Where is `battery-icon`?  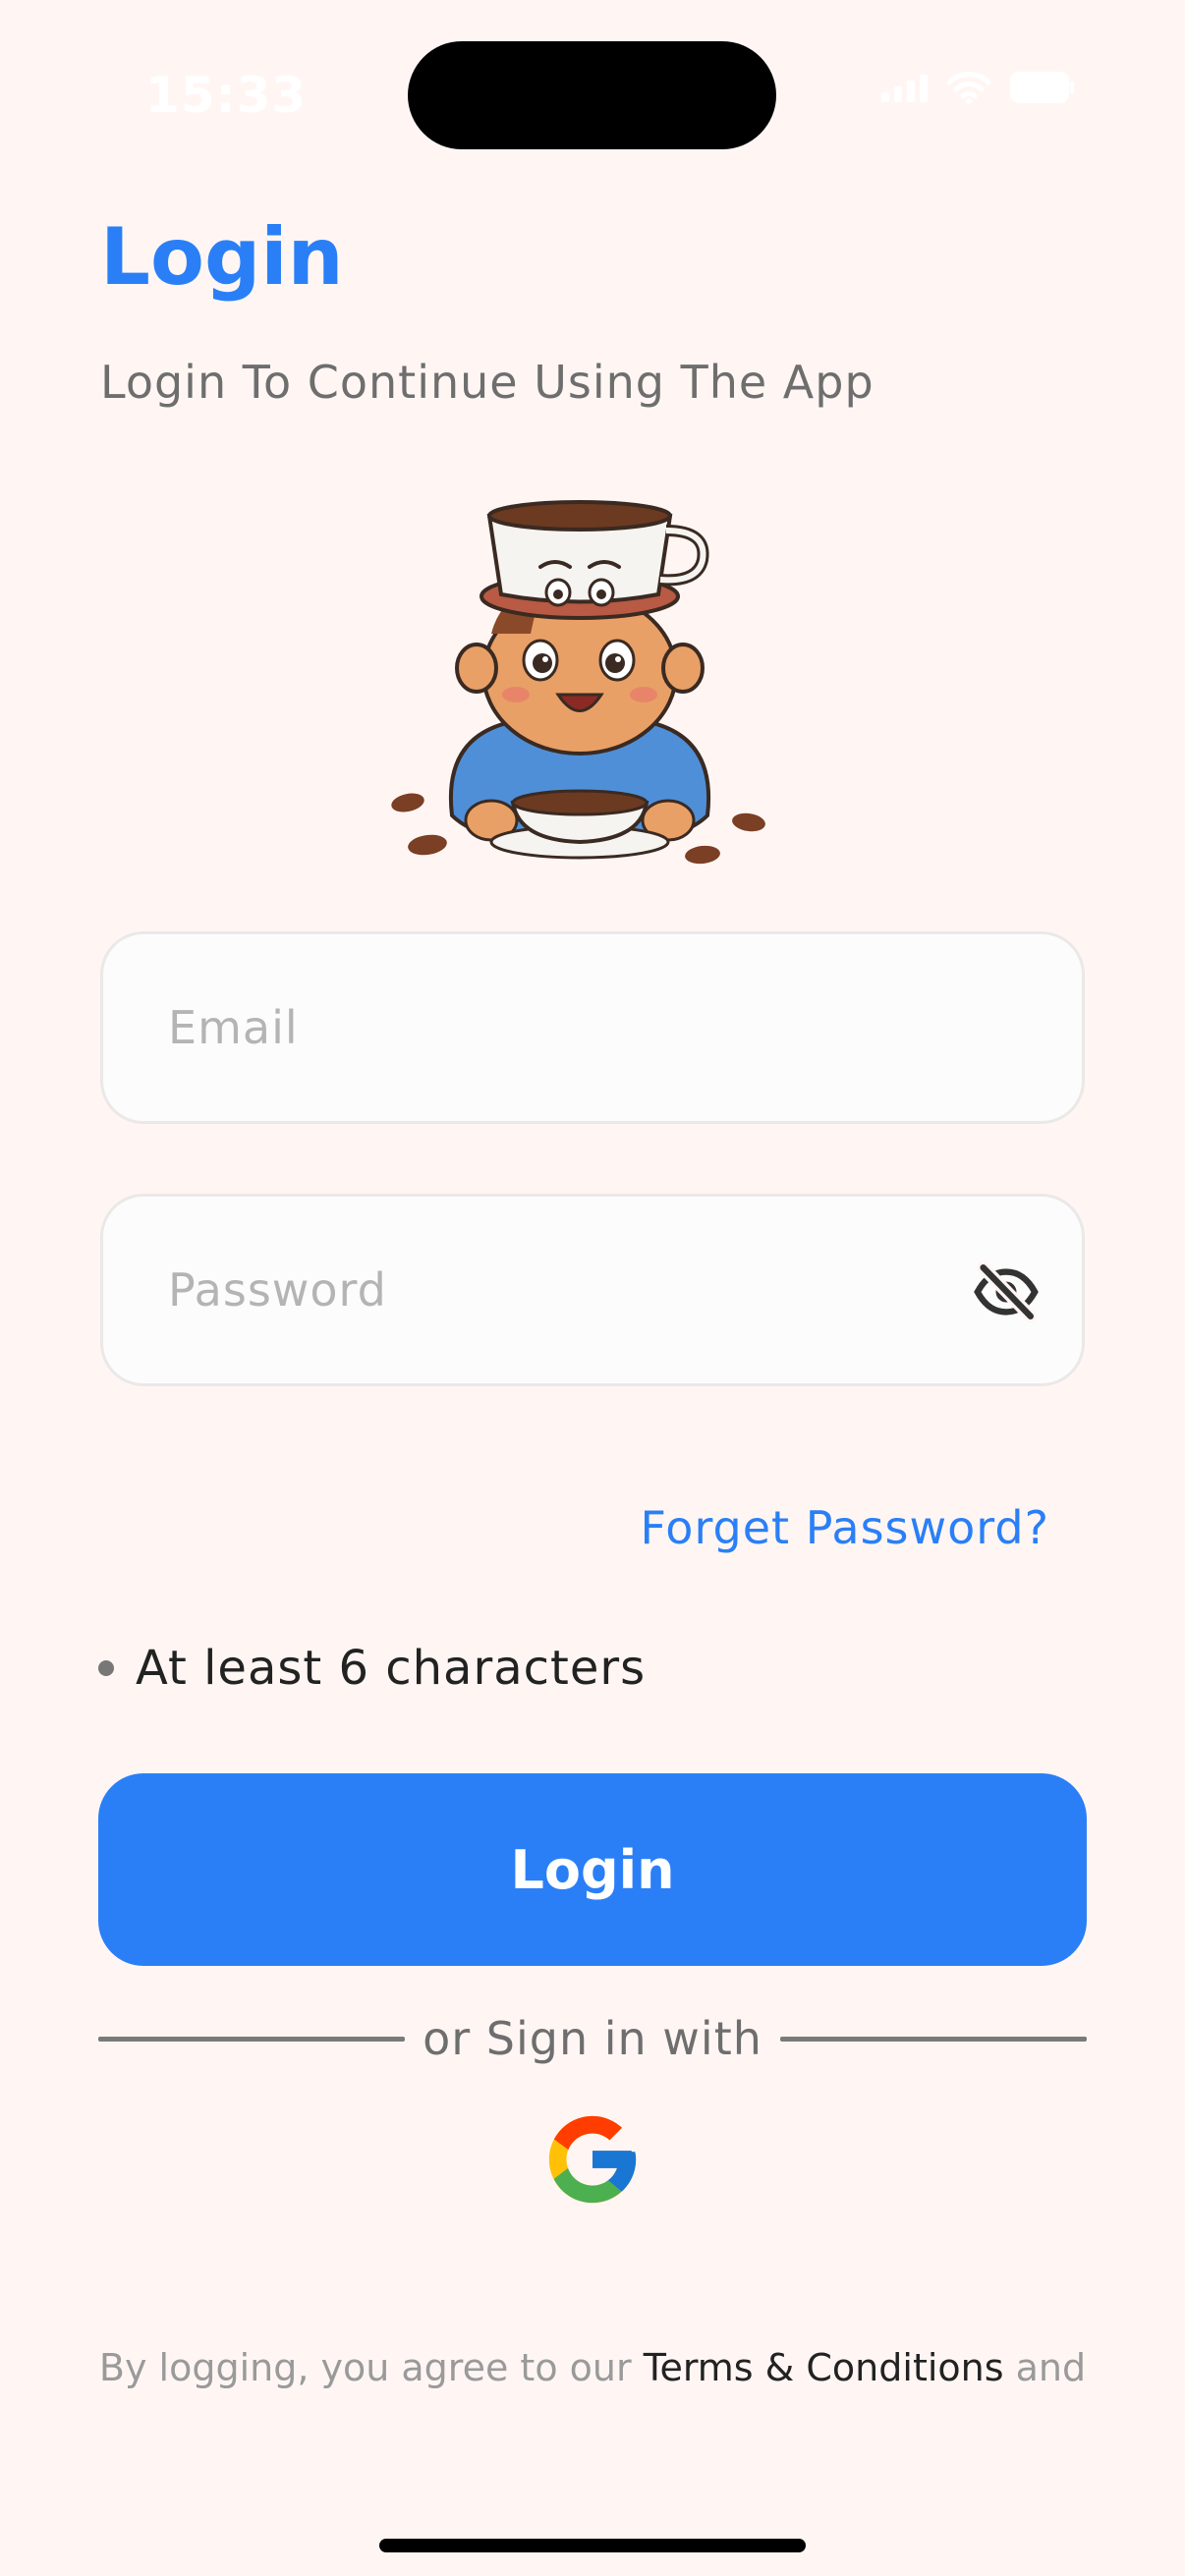 battery-icon is located at coordinates (1042, 87).